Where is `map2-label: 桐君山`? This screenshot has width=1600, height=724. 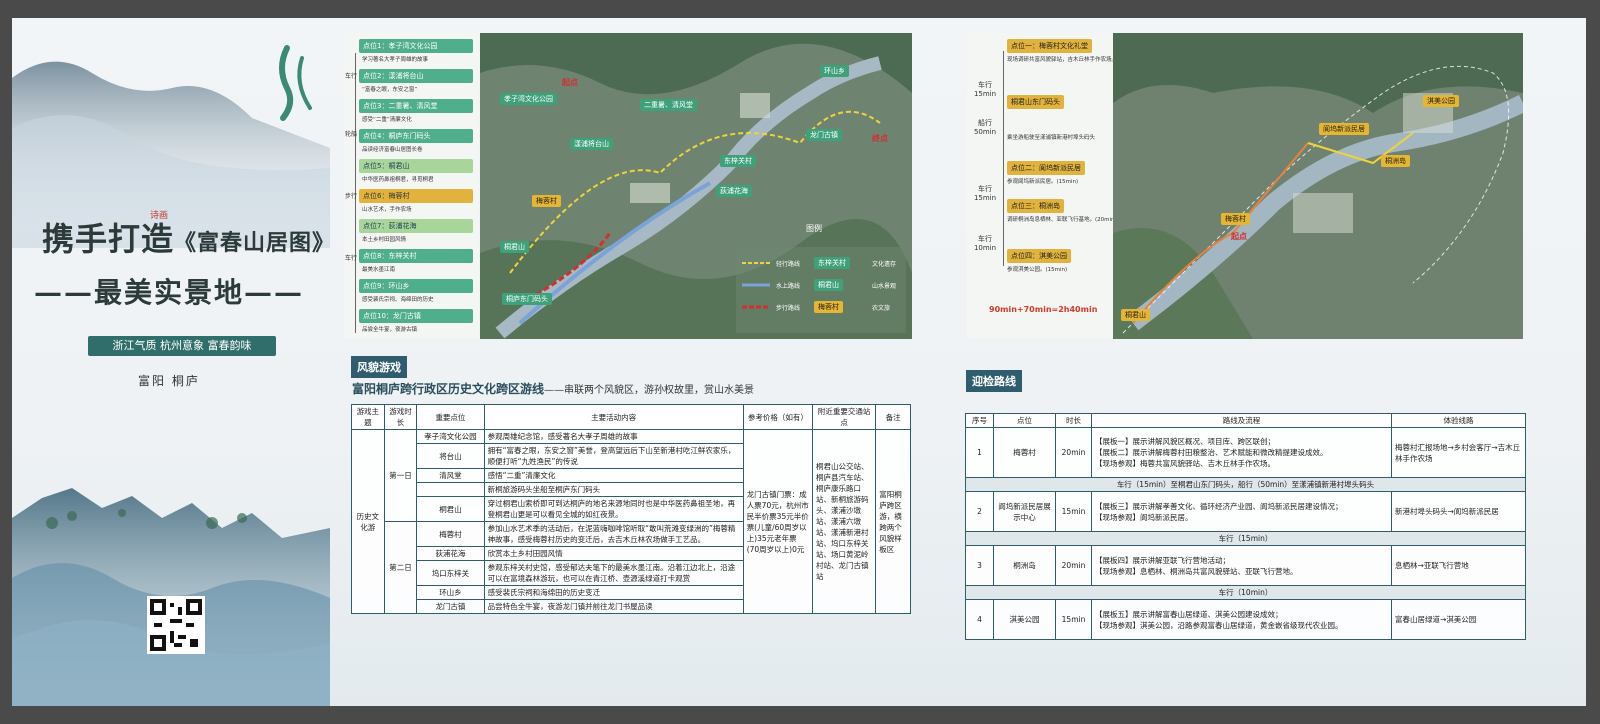
map2-label: 桐君山 is located at coordinates (1135, 315).